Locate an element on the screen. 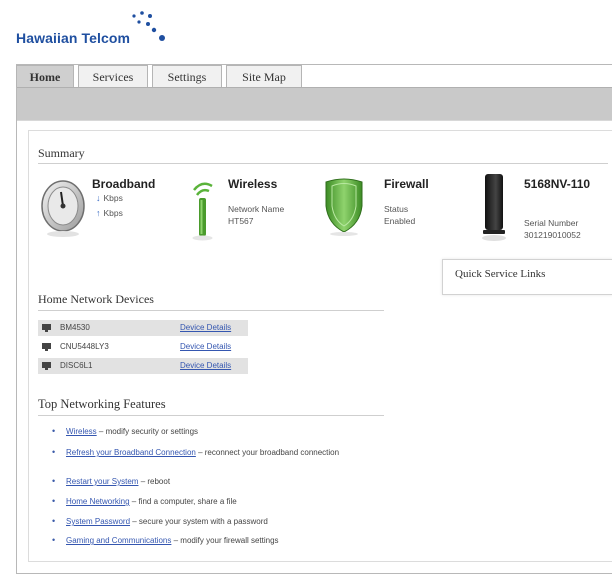 This screenshot has height=575, width=612. device-row: DISC6L1 Device Details is located at coordinates (143, 366).